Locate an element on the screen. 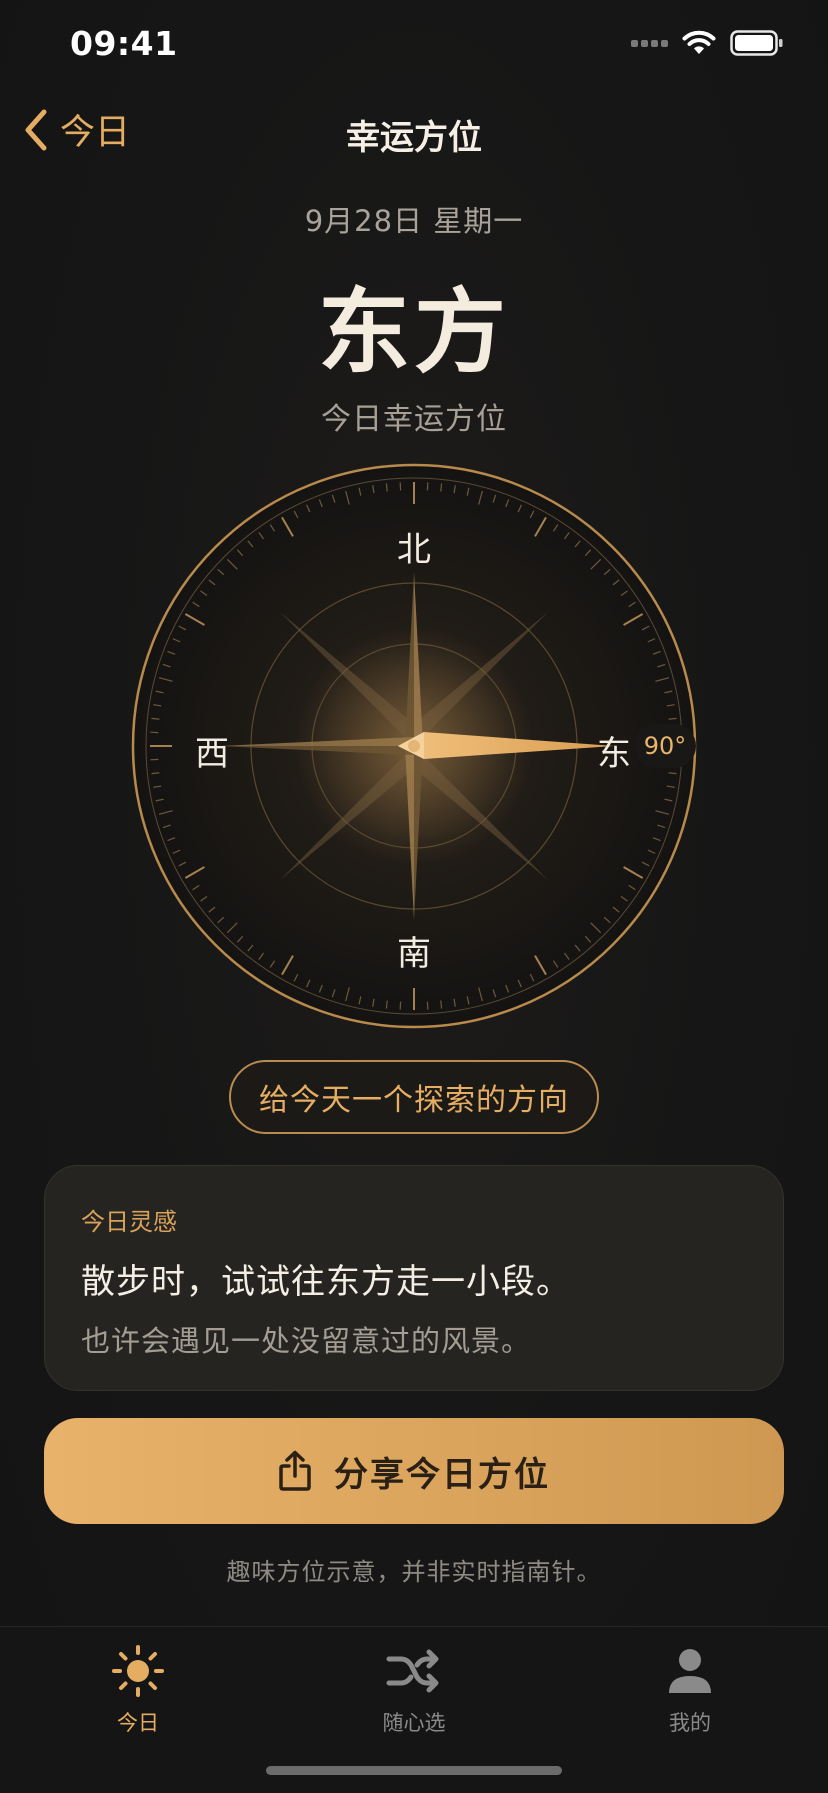 The width and height of the screenshot is (828, 1793). compass-label-west: 西 is located at coordinates (212, 750).